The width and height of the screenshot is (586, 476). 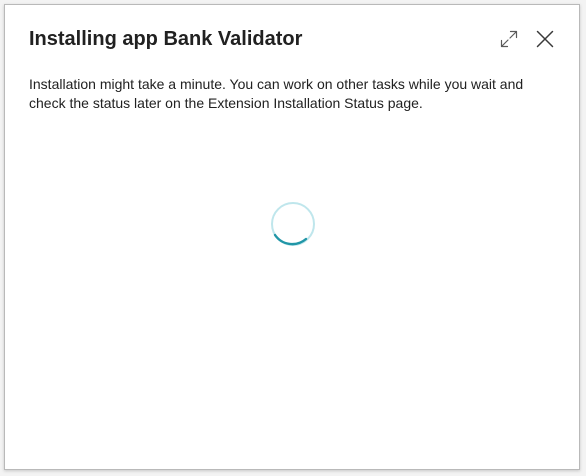 I want to click on expand-button, so click(x=509, y=39).